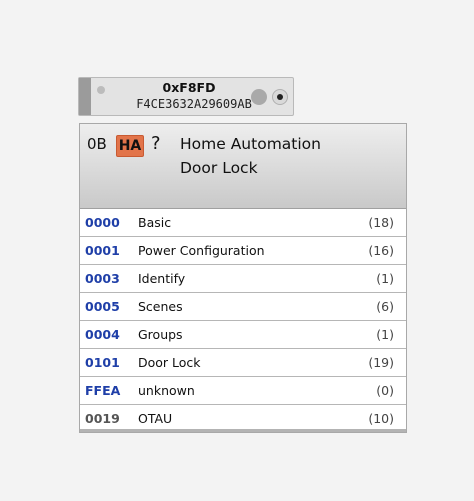 The height and width of the screenshot is (501, 474). What do you see at coordinates (155, 222) in the screenshot?
I see `cluster-name: Basic` at bounding box center [155, 222].